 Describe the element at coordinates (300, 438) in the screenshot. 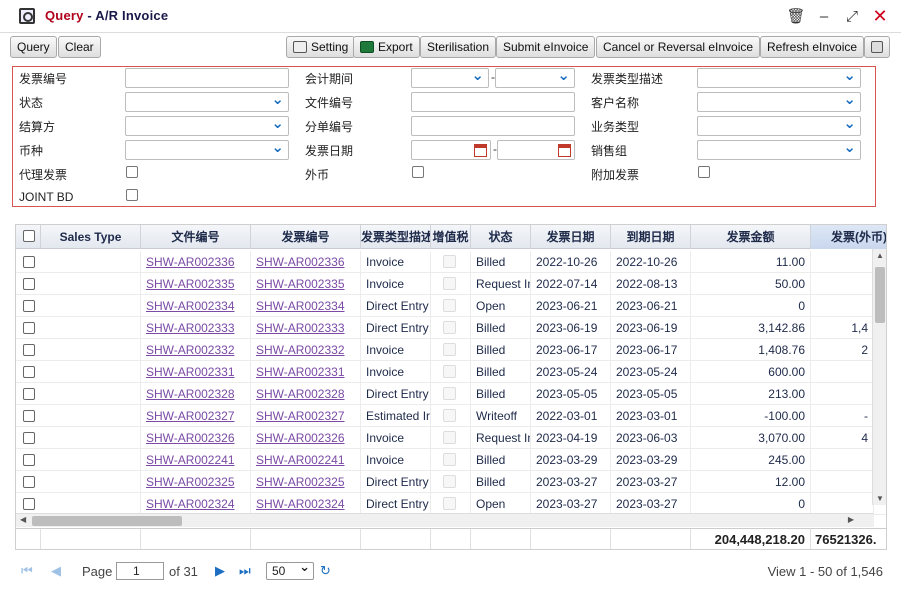

I see `invoice-no-link: SHW-AR002326` at that location.